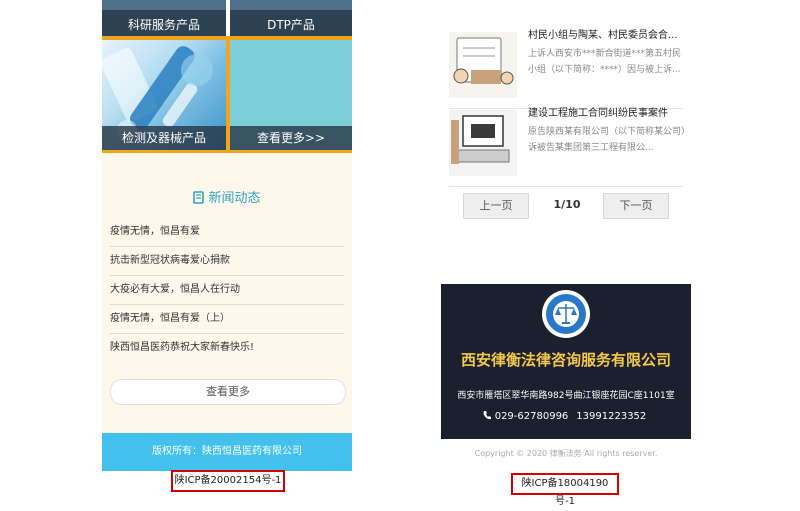  I want to click on lab-equipment-tile: 检测及器械产品, so click(164, 95).